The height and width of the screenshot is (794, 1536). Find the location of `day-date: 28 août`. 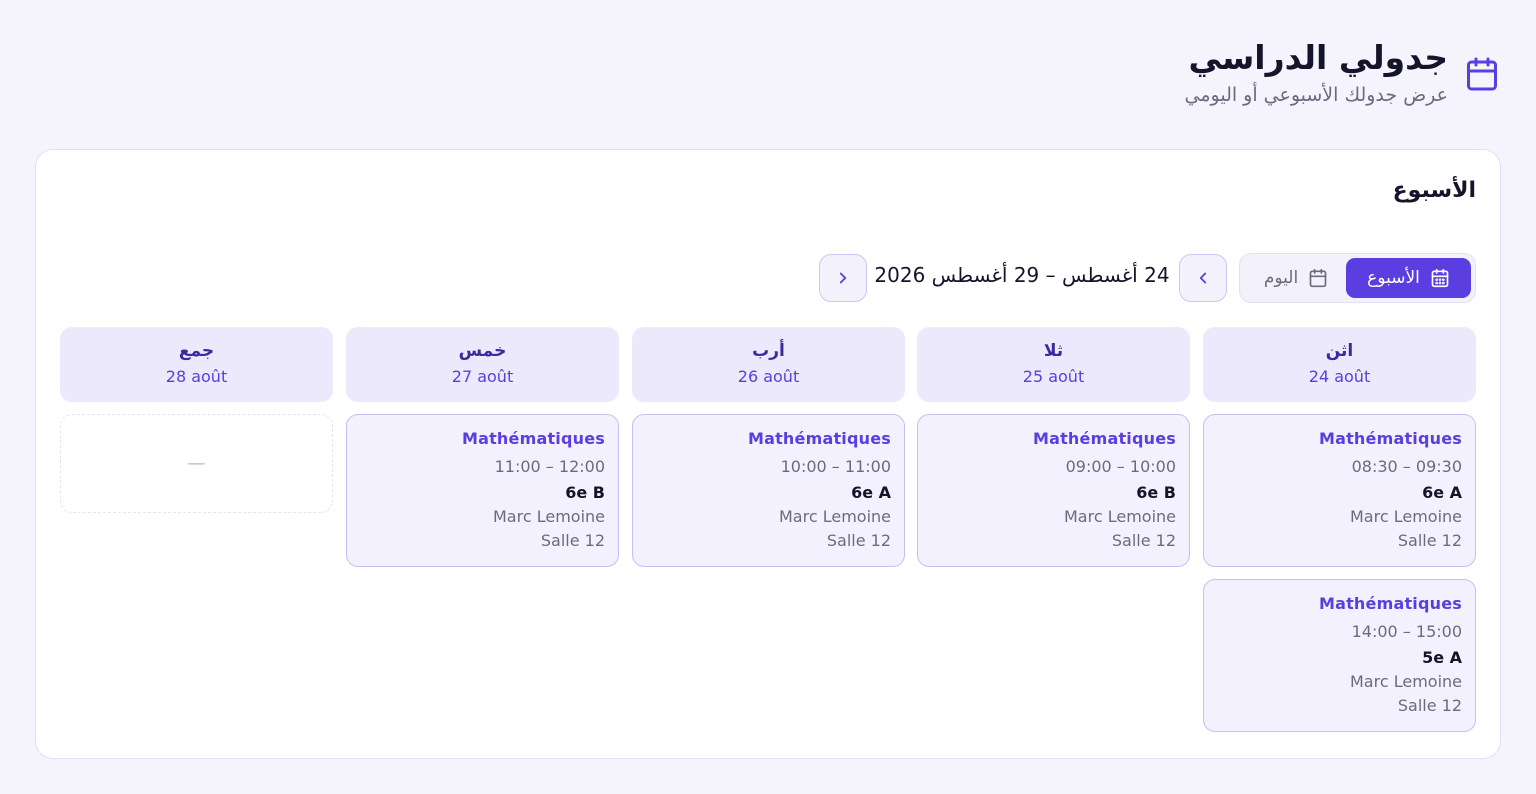

day-date: 28 août is located at coordinates (196, 376).